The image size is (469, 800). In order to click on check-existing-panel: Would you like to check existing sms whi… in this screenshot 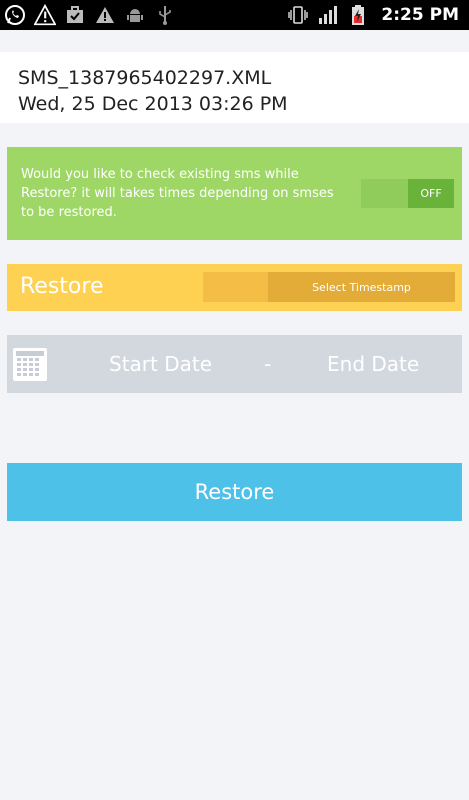, I will do `click(234, 193)`.